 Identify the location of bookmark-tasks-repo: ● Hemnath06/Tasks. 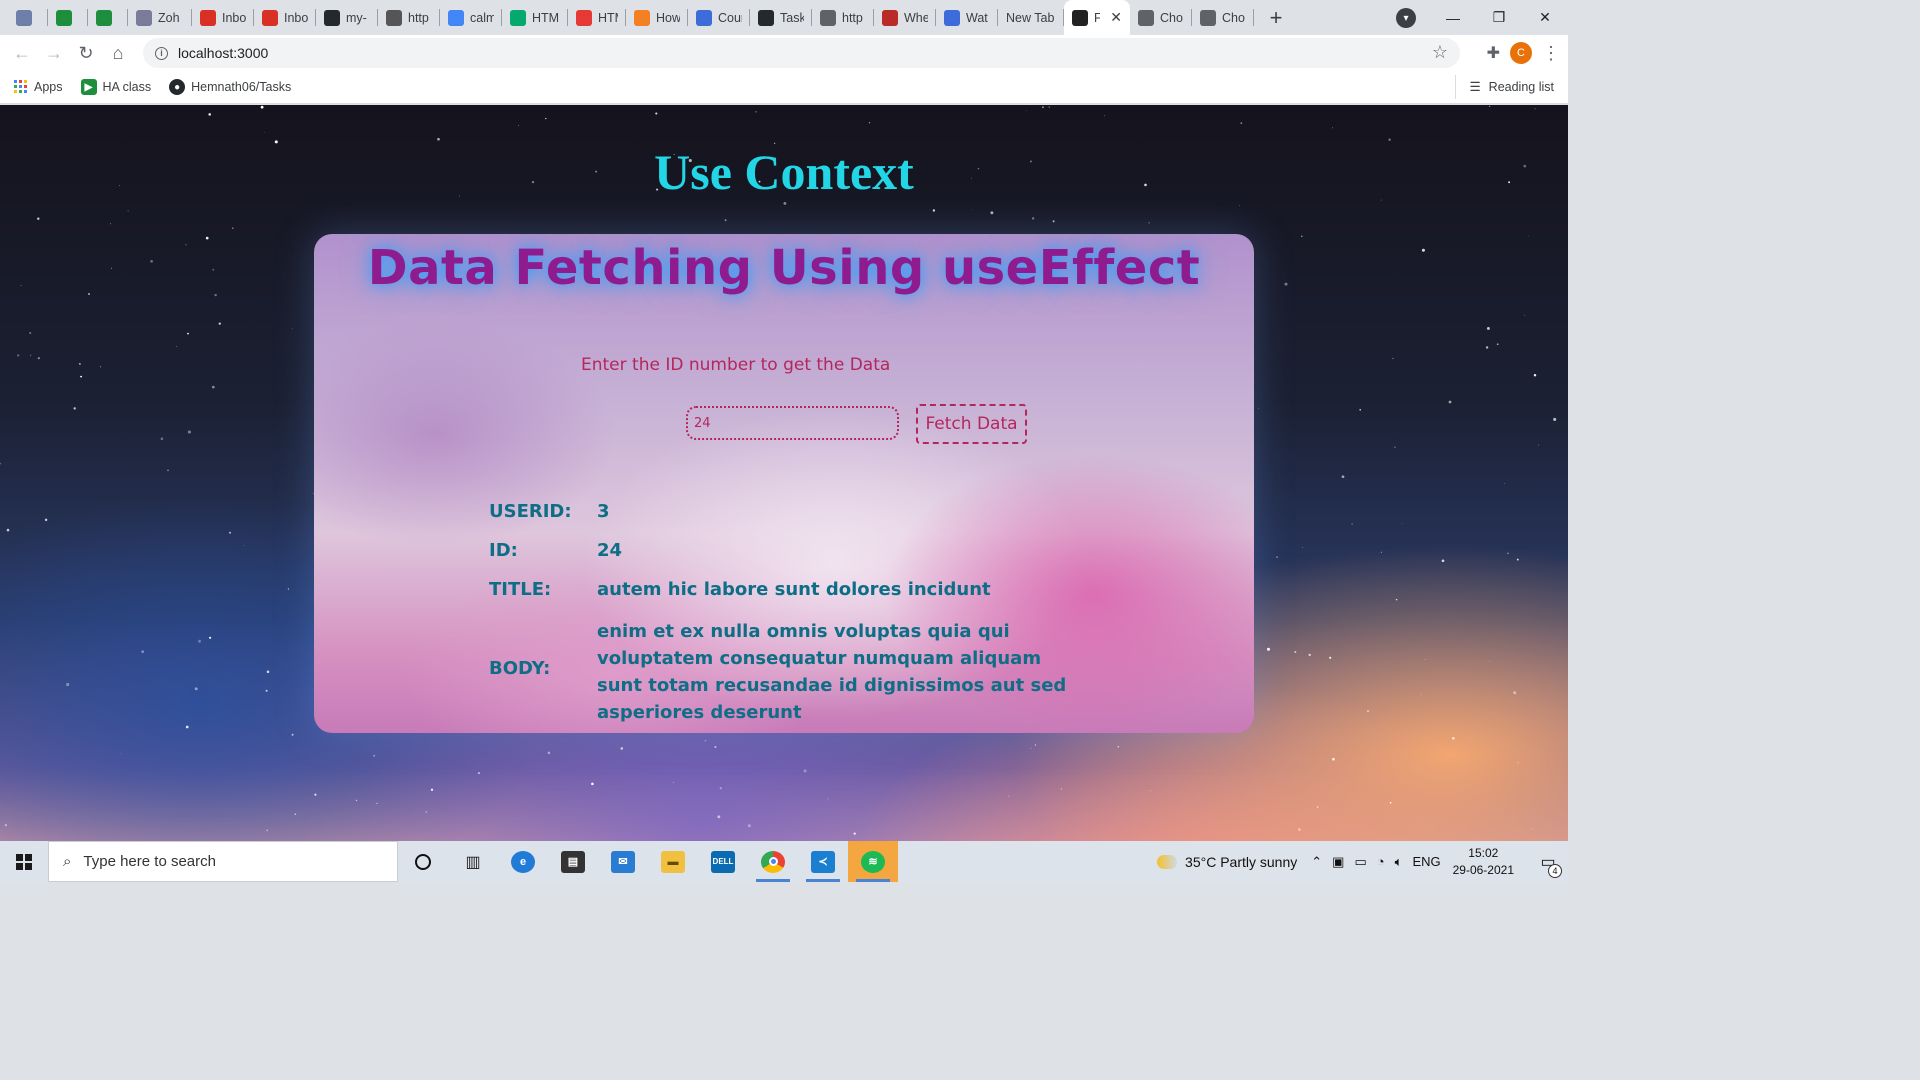
(230, 87).